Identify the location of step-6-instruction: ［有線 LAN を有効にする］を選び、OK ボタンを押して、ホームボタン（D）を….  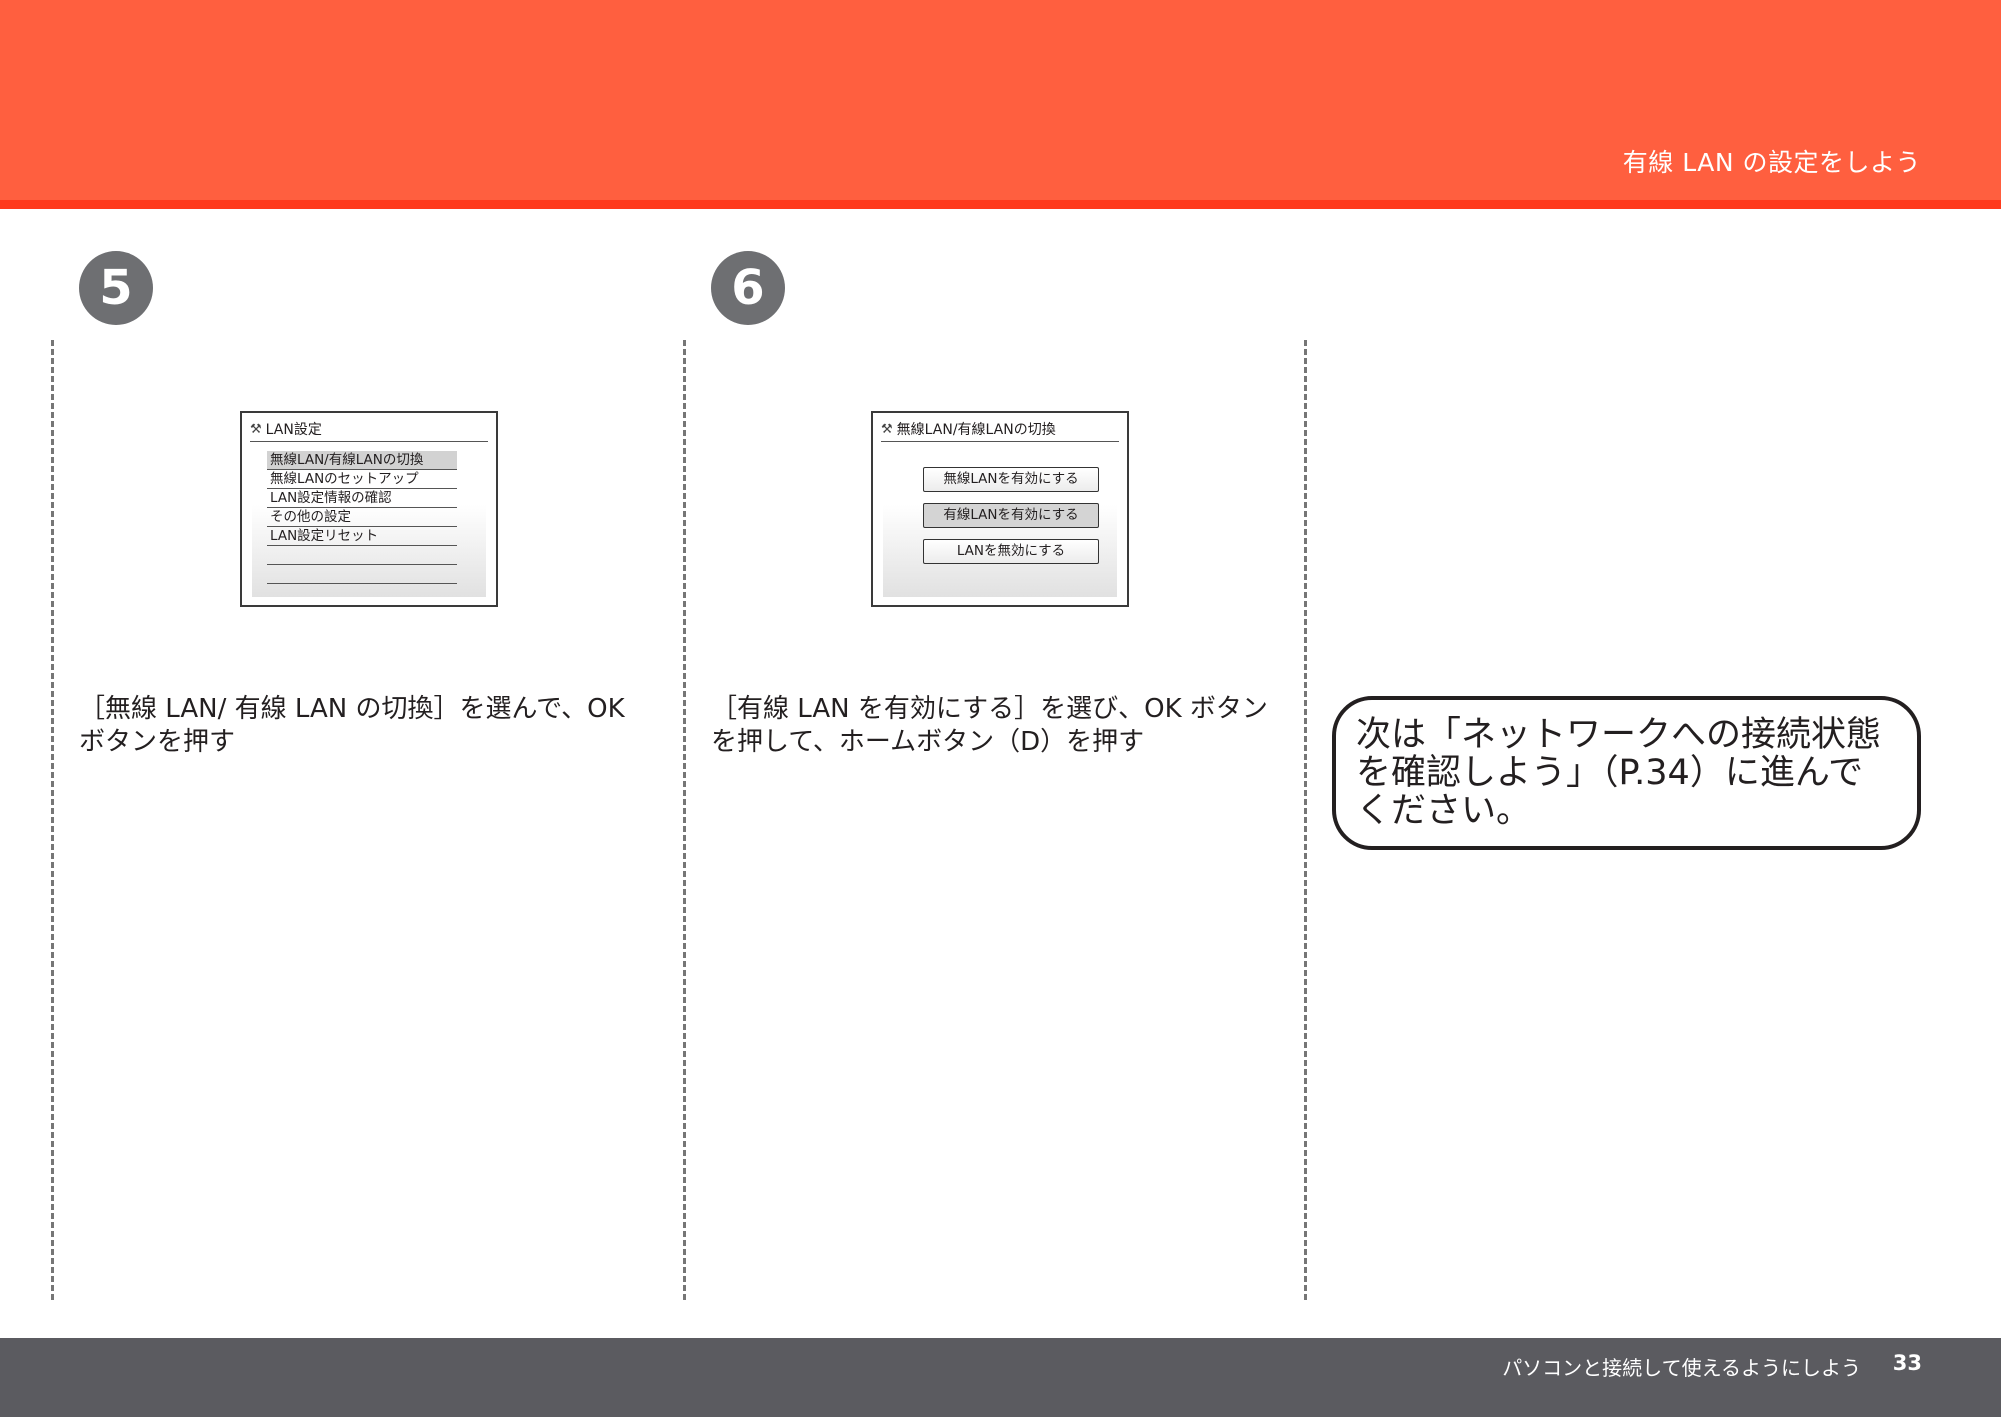
(989, 725).